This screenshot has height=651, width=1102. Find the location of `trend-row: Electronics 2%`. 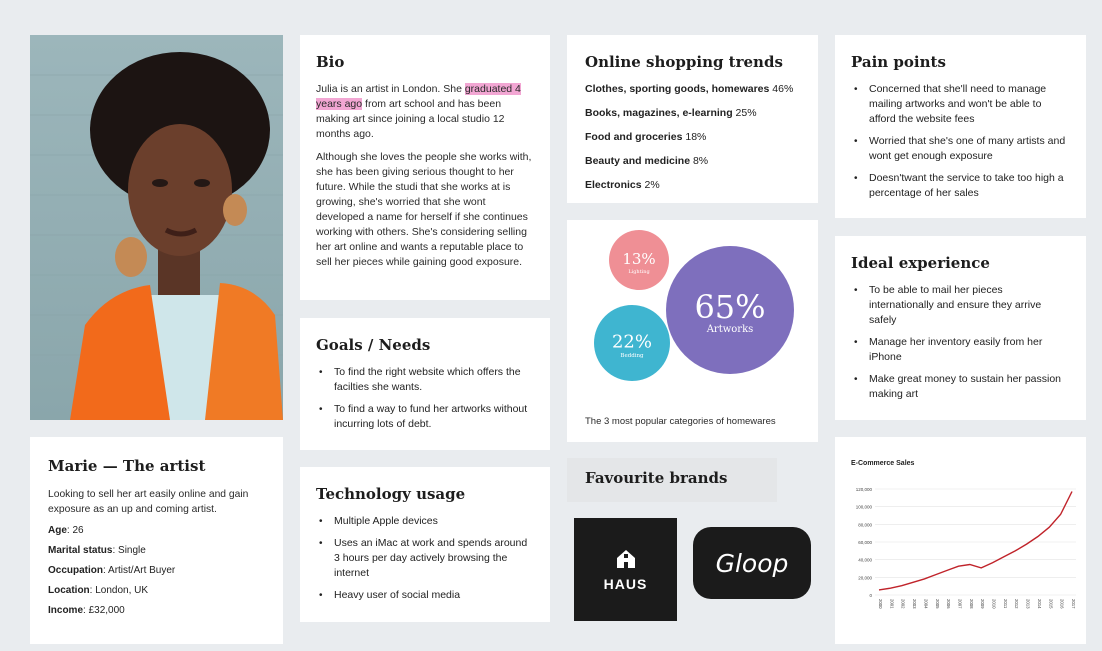

trend-row: Electronics 2% is located at coordinates (692, 185).